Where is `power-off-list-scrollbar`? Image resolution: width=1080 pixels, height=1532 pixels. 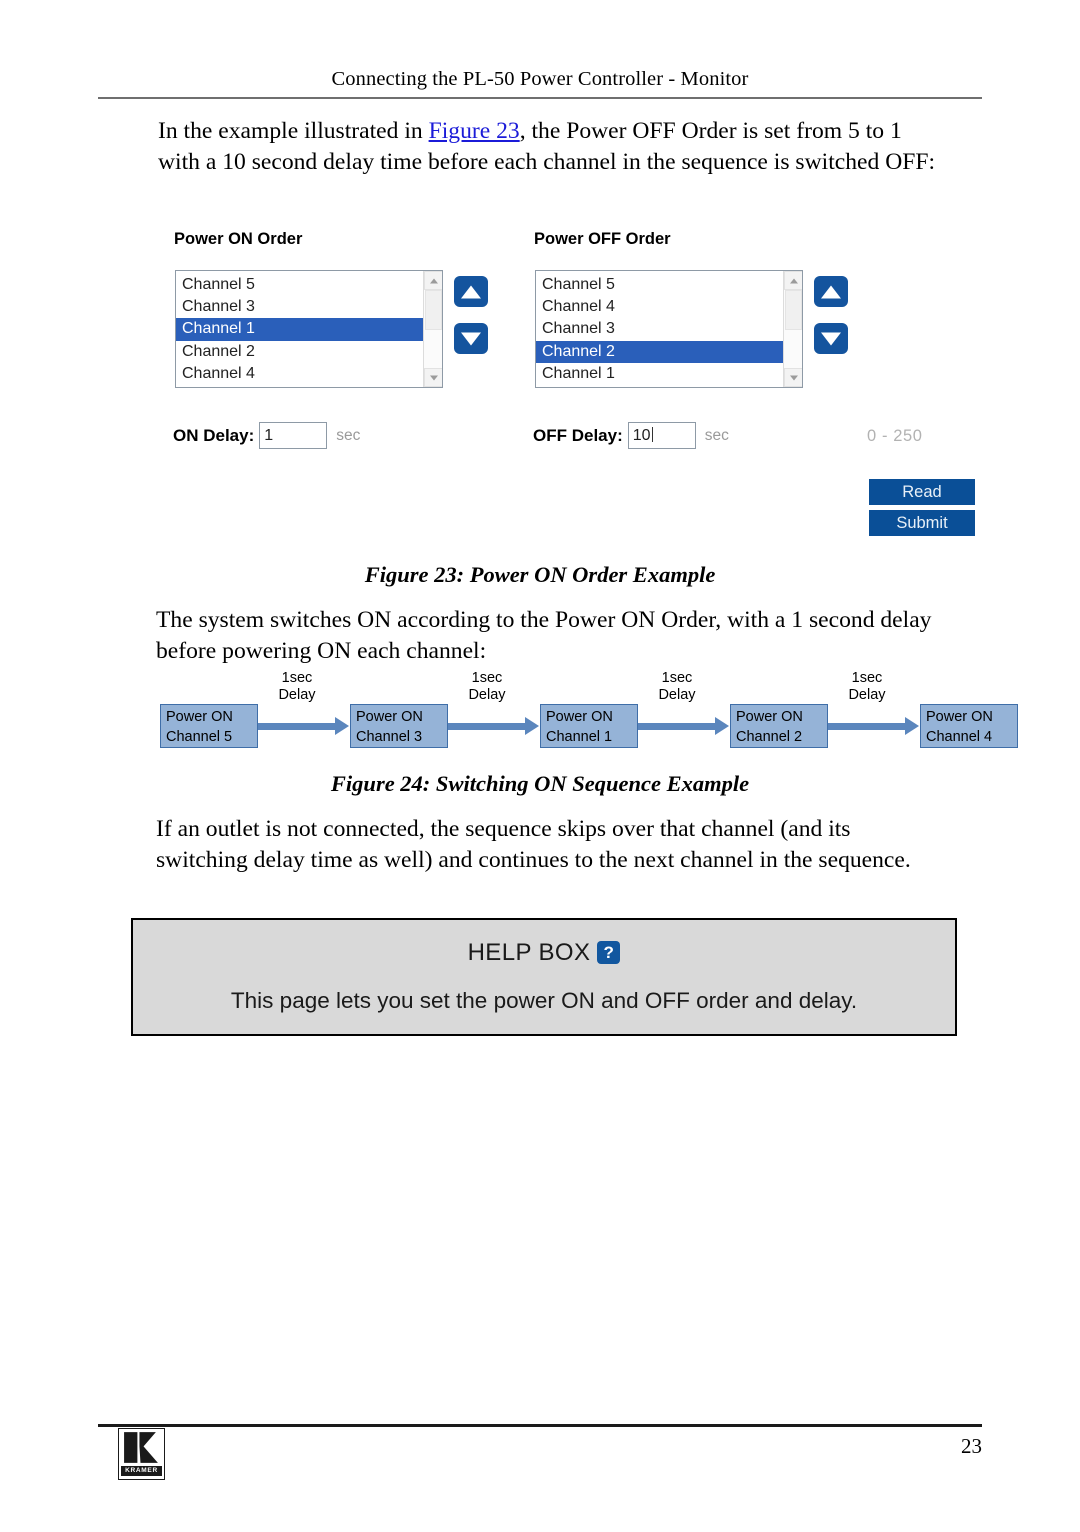 power-off-list-scrollbar is located at coordinates (792, 329).